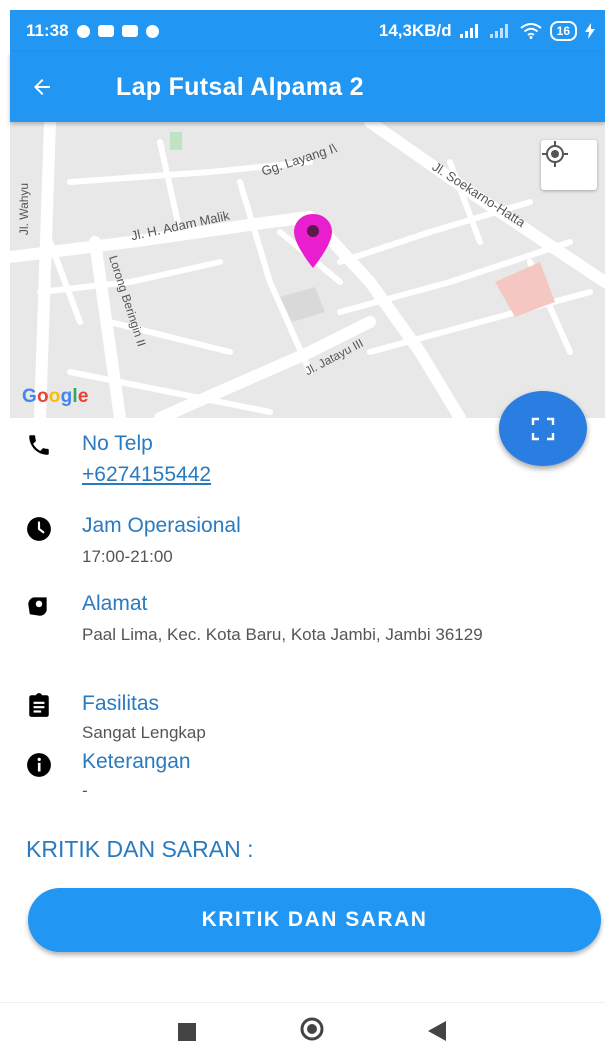 This screenshot has height=1041, width=605. I want to click on battery-icon: 16, so click(563, 31).